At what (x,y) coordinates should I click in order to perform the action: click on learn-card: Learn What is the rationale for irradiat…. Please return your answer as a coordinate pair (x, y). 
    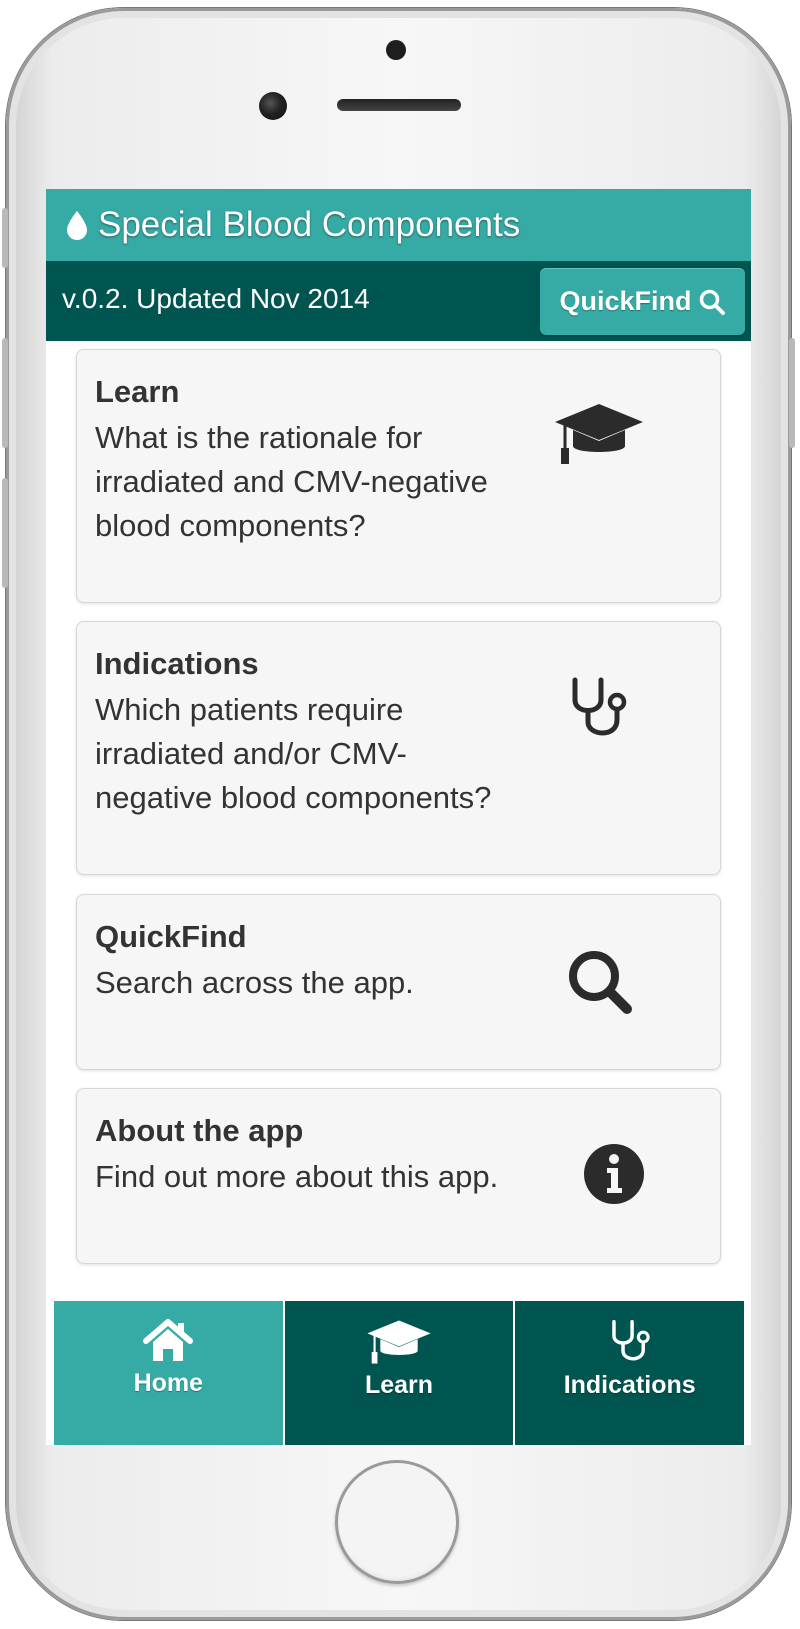
    Looking at the image, I should click on (398, 476).